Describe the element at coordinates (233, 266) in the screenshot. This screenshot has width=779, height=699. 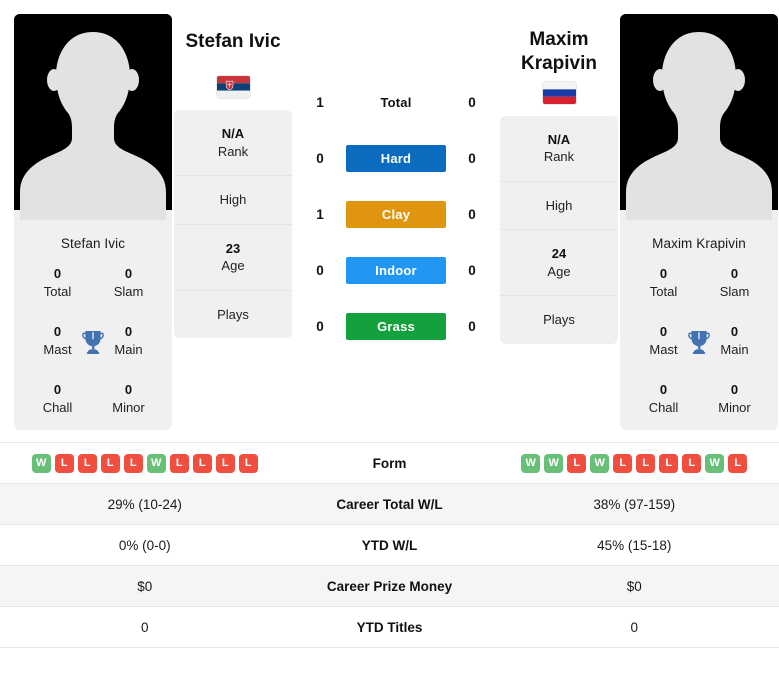
I see `left-age-label: Age` at that location.